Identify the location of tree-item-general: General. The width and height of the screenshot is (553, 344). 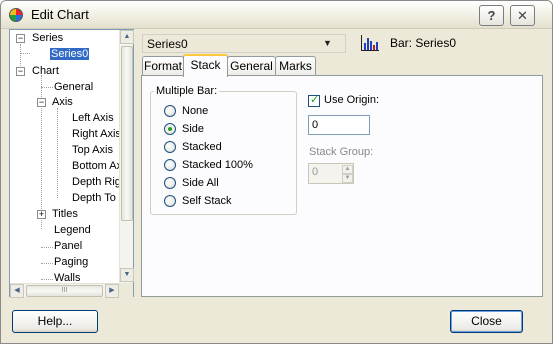
(73, 87).